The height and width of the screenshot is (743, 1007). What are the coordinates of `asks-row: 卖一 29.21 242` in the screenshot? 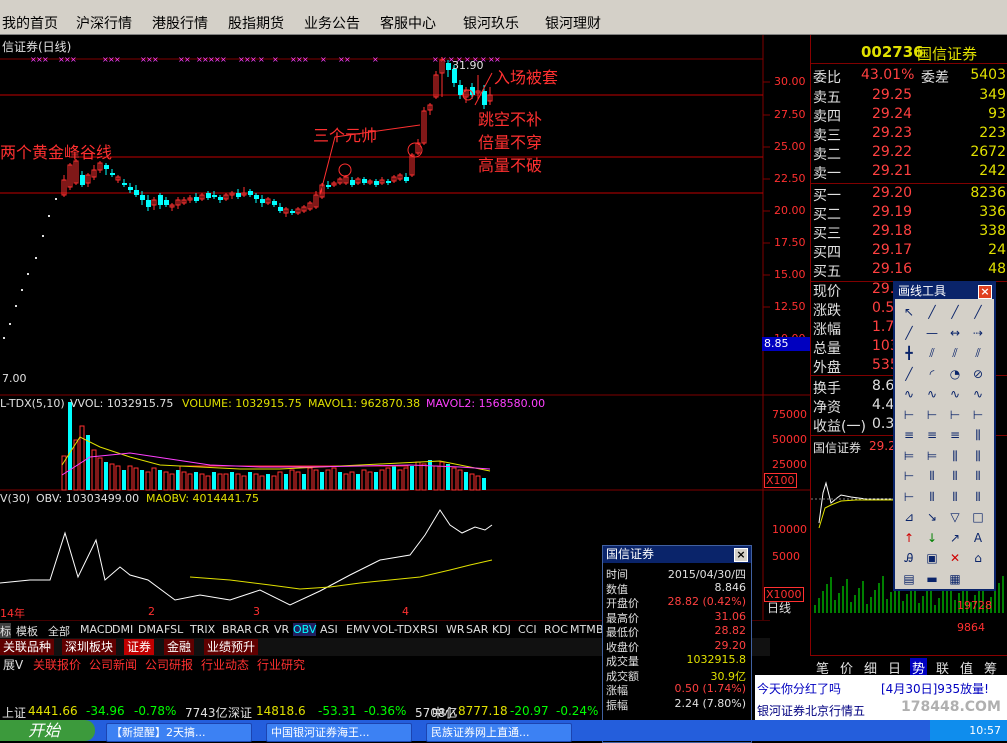 It's located at (909, 172).